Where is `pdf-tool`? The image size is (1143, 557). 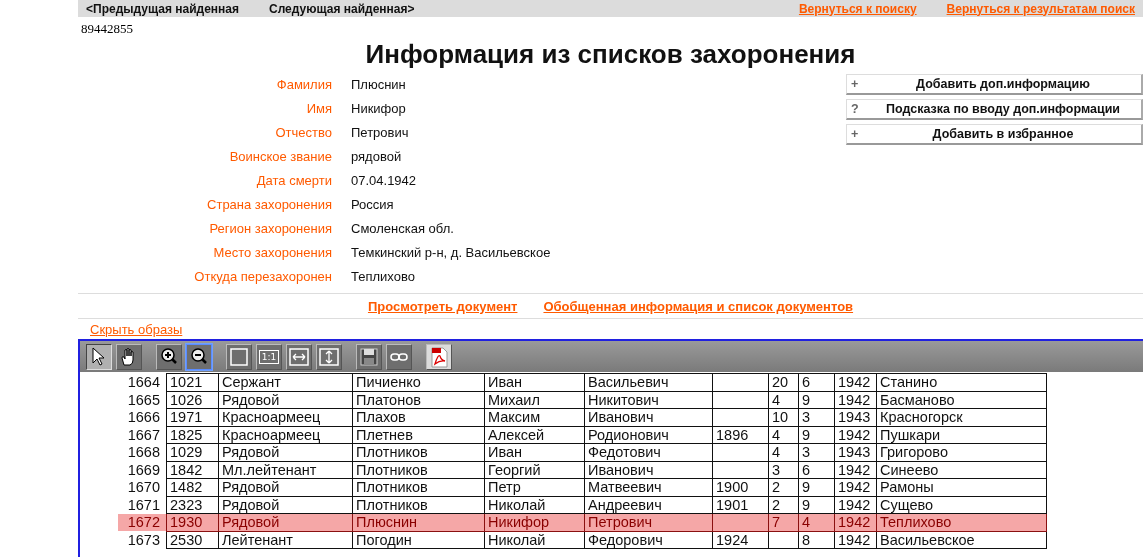
pdf-tool is located at coordinates (439, 356).